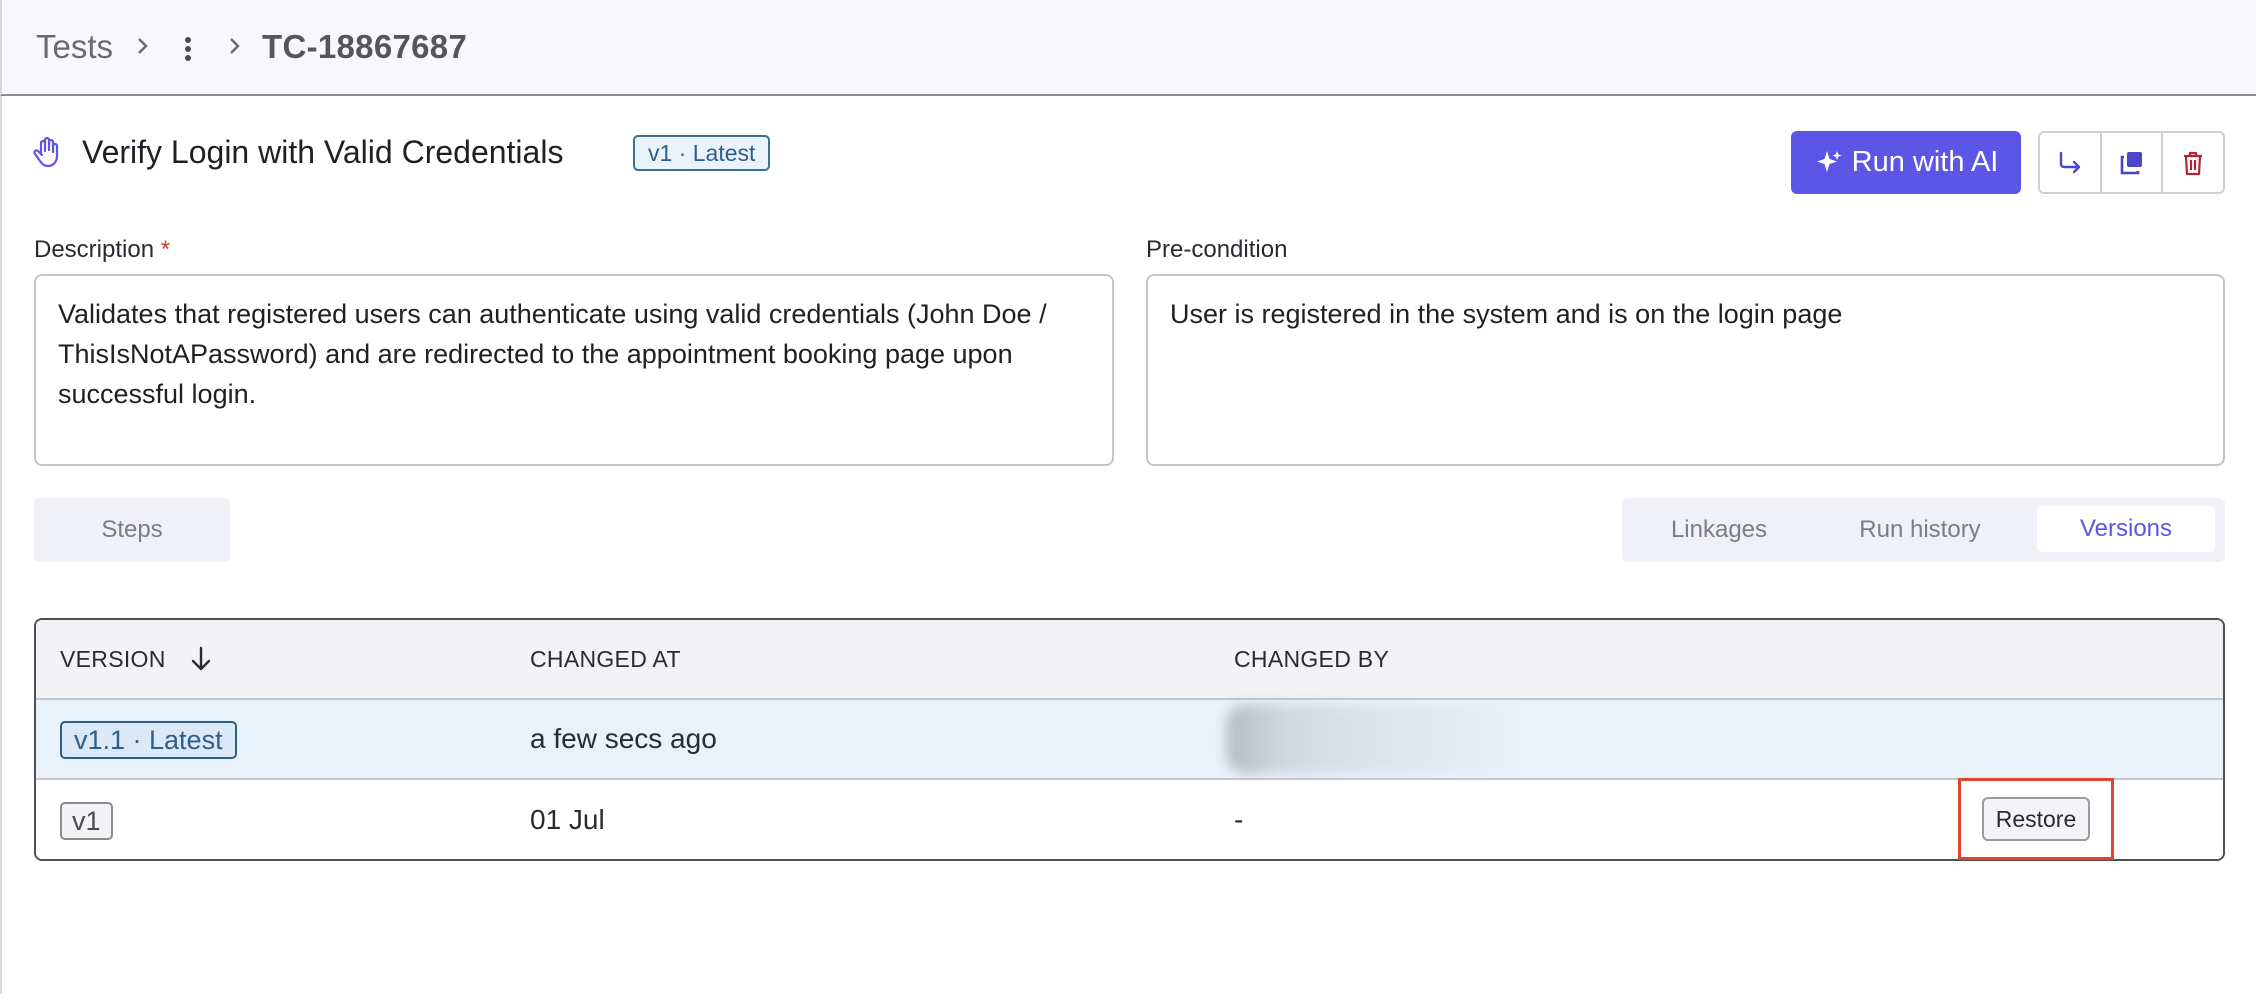 This screenshot has height=994, width=2256. What do you see at coordinates (1376, 739) in the screenshot?
I see `redacted-user-avatar` at bounding box center [1376, 739].